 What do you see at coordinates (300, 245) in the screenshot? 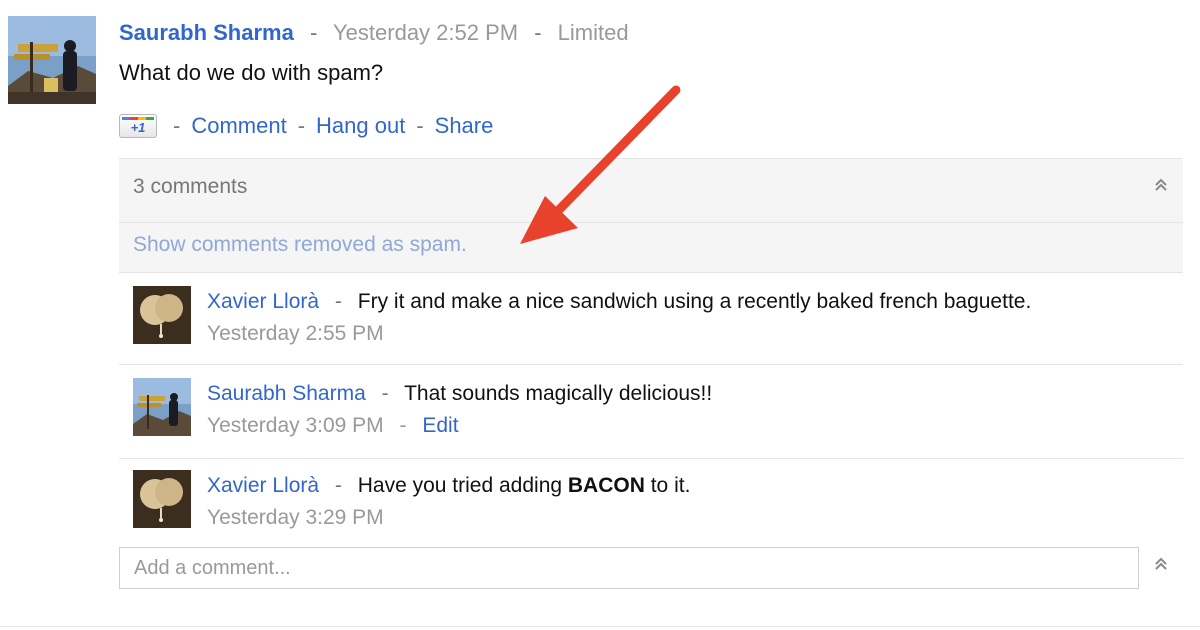
I see `show-spam-comments-link: Show comments removed as spam.` at bounding box center [300, 245].